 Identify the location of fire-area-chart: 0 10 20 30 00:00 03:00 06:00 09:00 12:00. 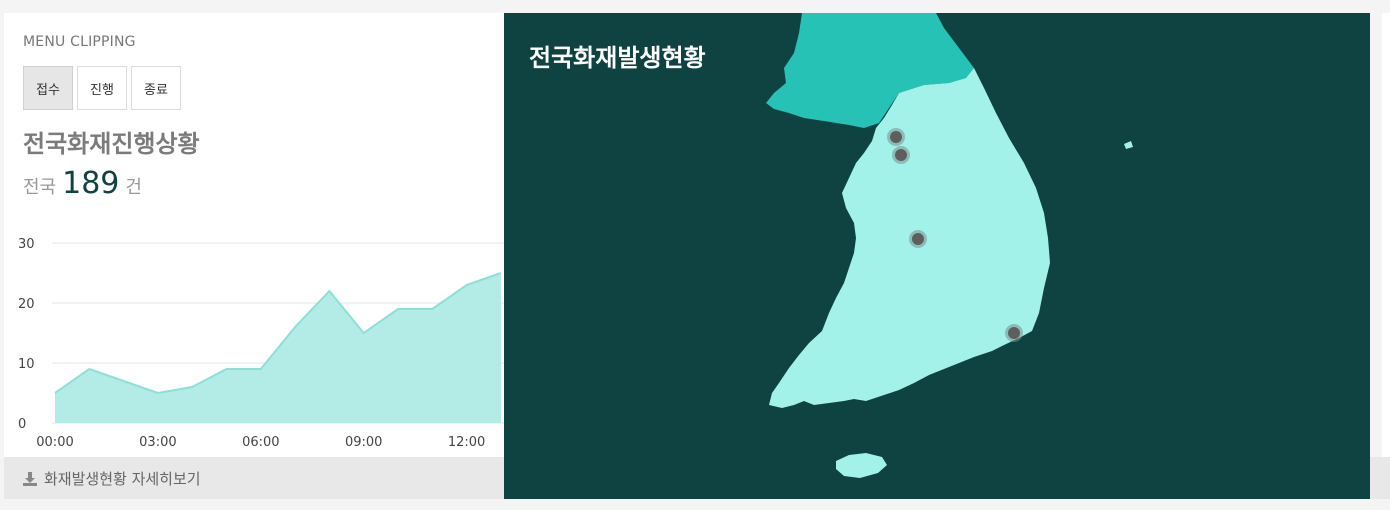
(261, 343).